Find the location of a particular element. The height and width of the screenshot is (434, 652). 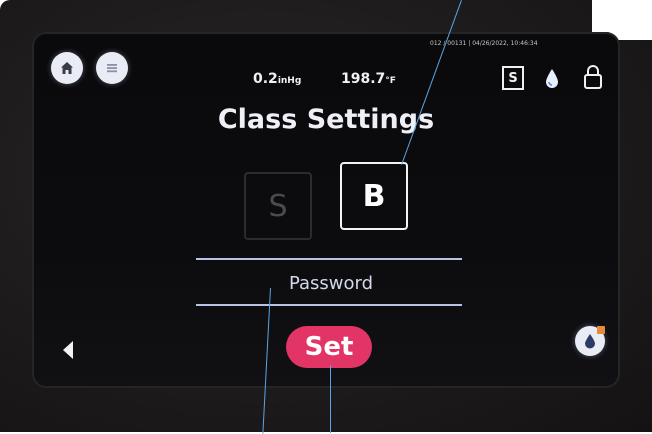

corner-button is located at coordinates (590, 341).